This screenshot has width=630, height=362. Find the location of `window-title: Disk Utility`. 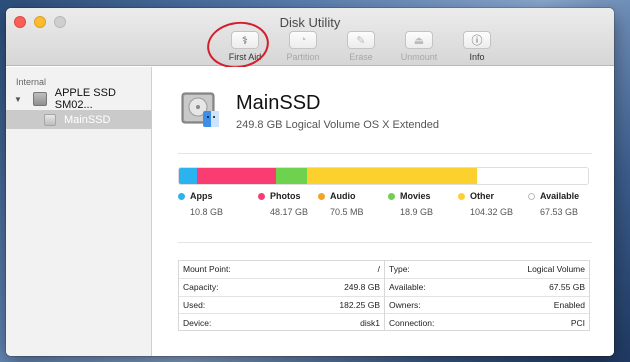

window-title: Disk Utility is located at coordinates (310, 22).